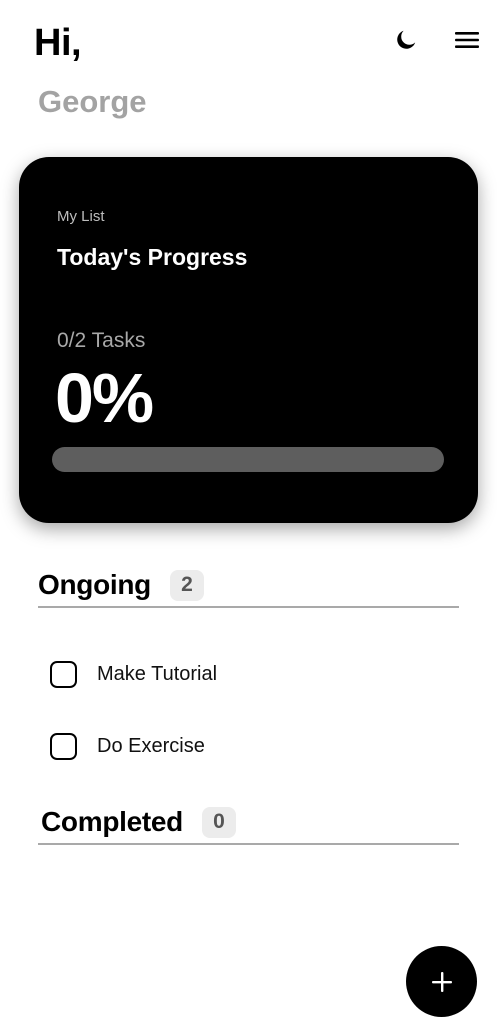  I want to click on theme-toggle-button, so click(406, 40).